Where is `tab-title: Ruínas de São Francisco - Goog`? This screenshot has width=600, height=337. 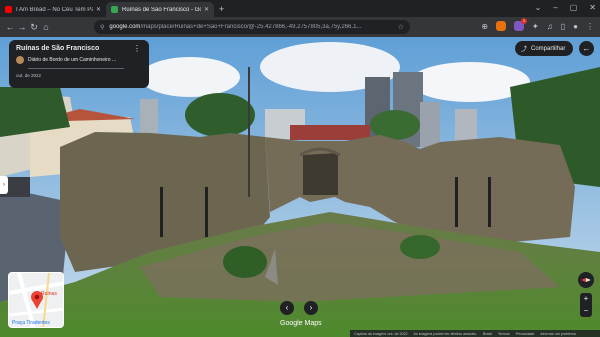
tab-title: Ruínas de São Francisco - Goog is located at coordinates (161, 9).